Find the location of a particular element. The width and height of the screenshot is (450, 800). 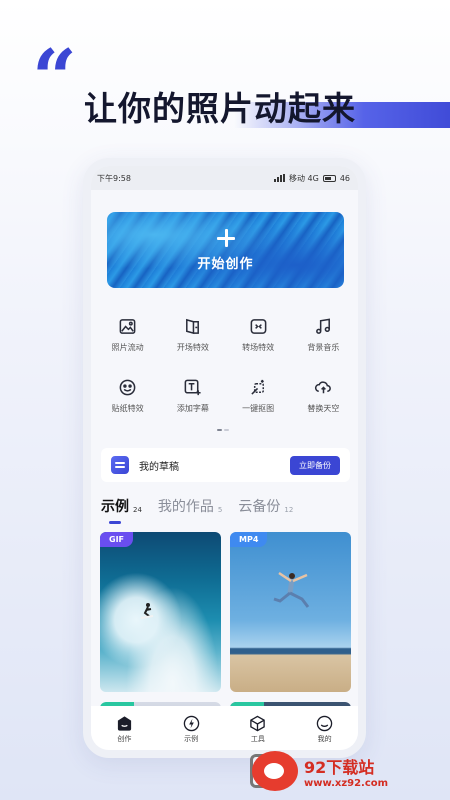

transition-icon is located at coordinates (258, 326).